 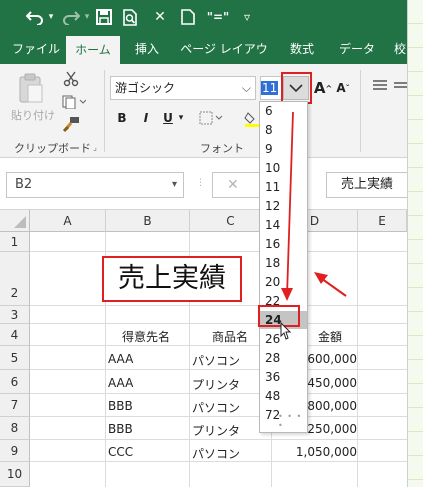 What do you see at coordinates (314, 206) in the screenshot?
I see `annotation-arrows` at bounding box center [314, 206].